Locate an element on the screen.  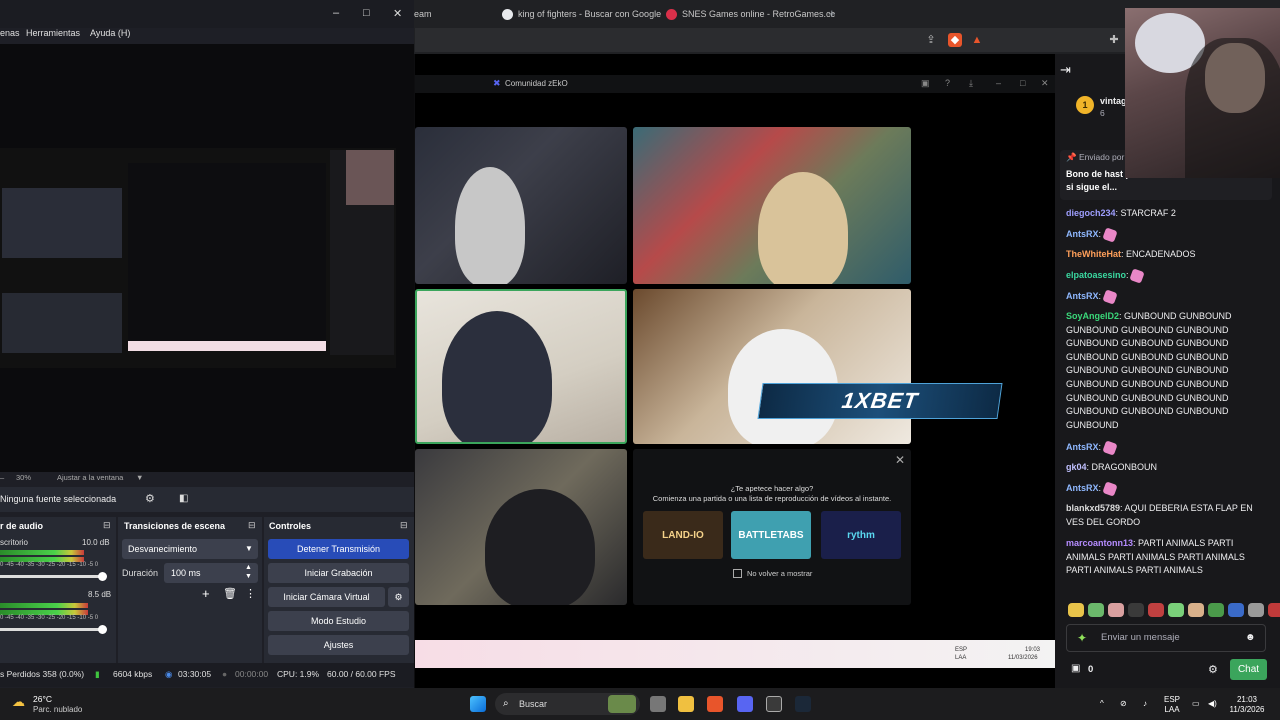
chat-send-button: Chat is located at coordinates (1248, 669).